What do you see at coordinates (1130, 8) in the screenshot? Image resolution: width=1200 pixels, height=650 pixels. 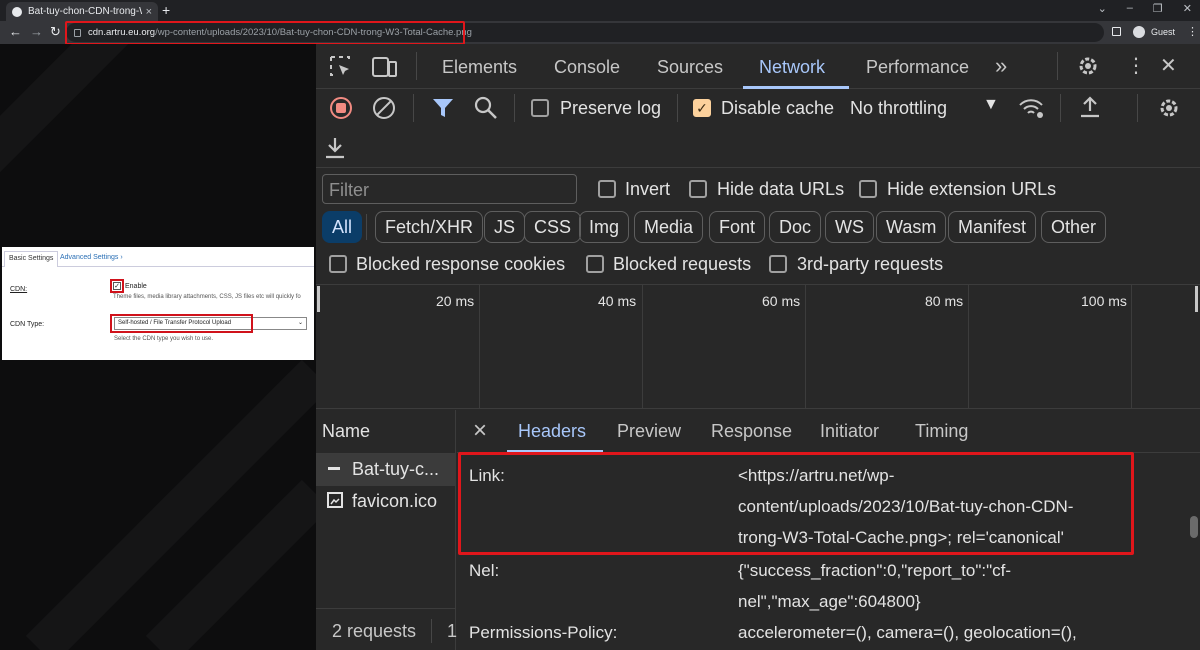 I see `minimize-button: –` at bounding box center [1130, 8].